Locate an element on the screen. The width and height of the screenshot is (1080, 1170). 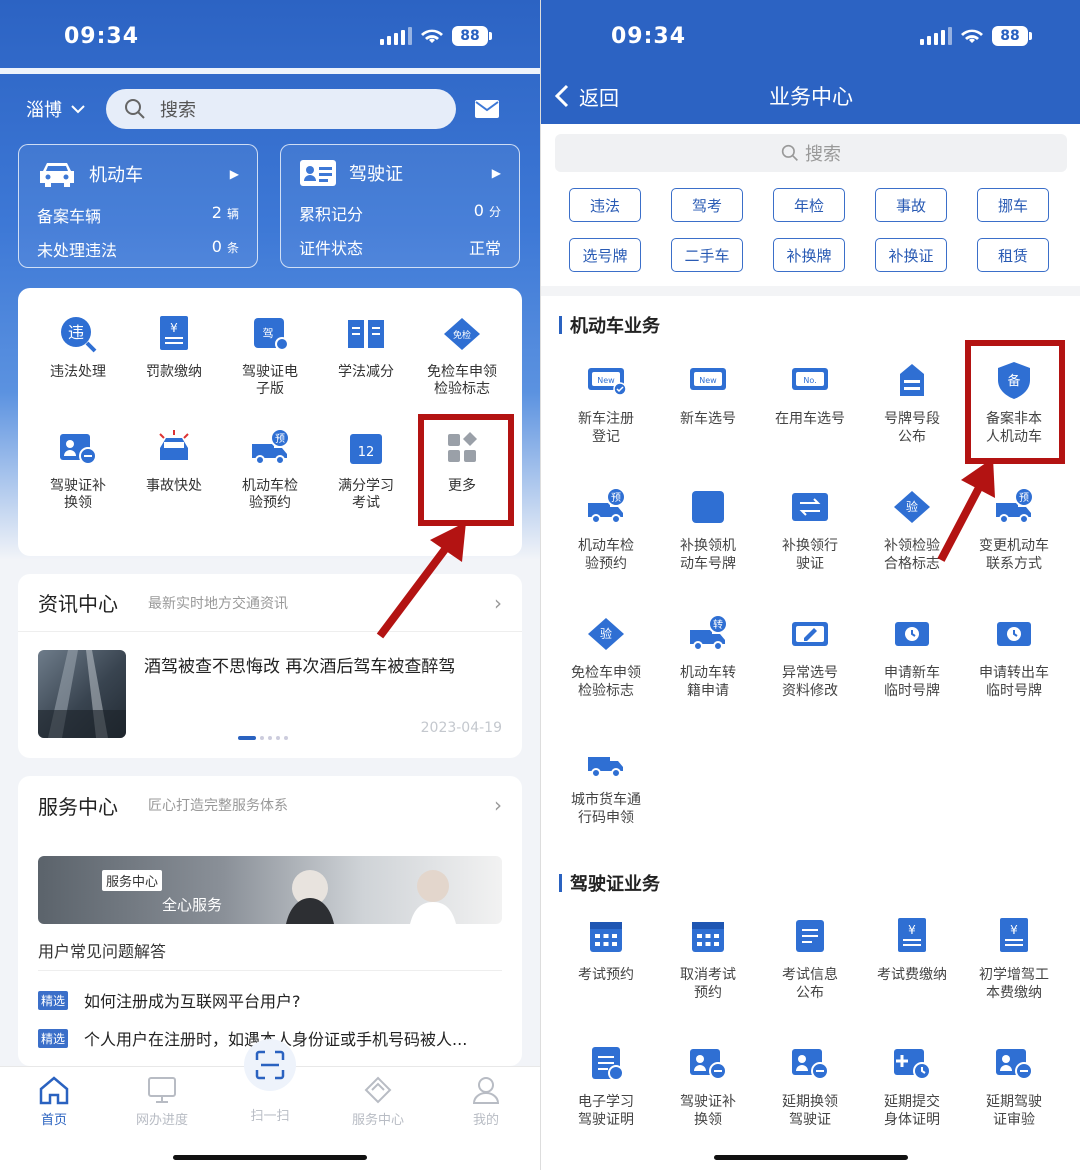
news-thumbnail is located at coordinates (82, 694).